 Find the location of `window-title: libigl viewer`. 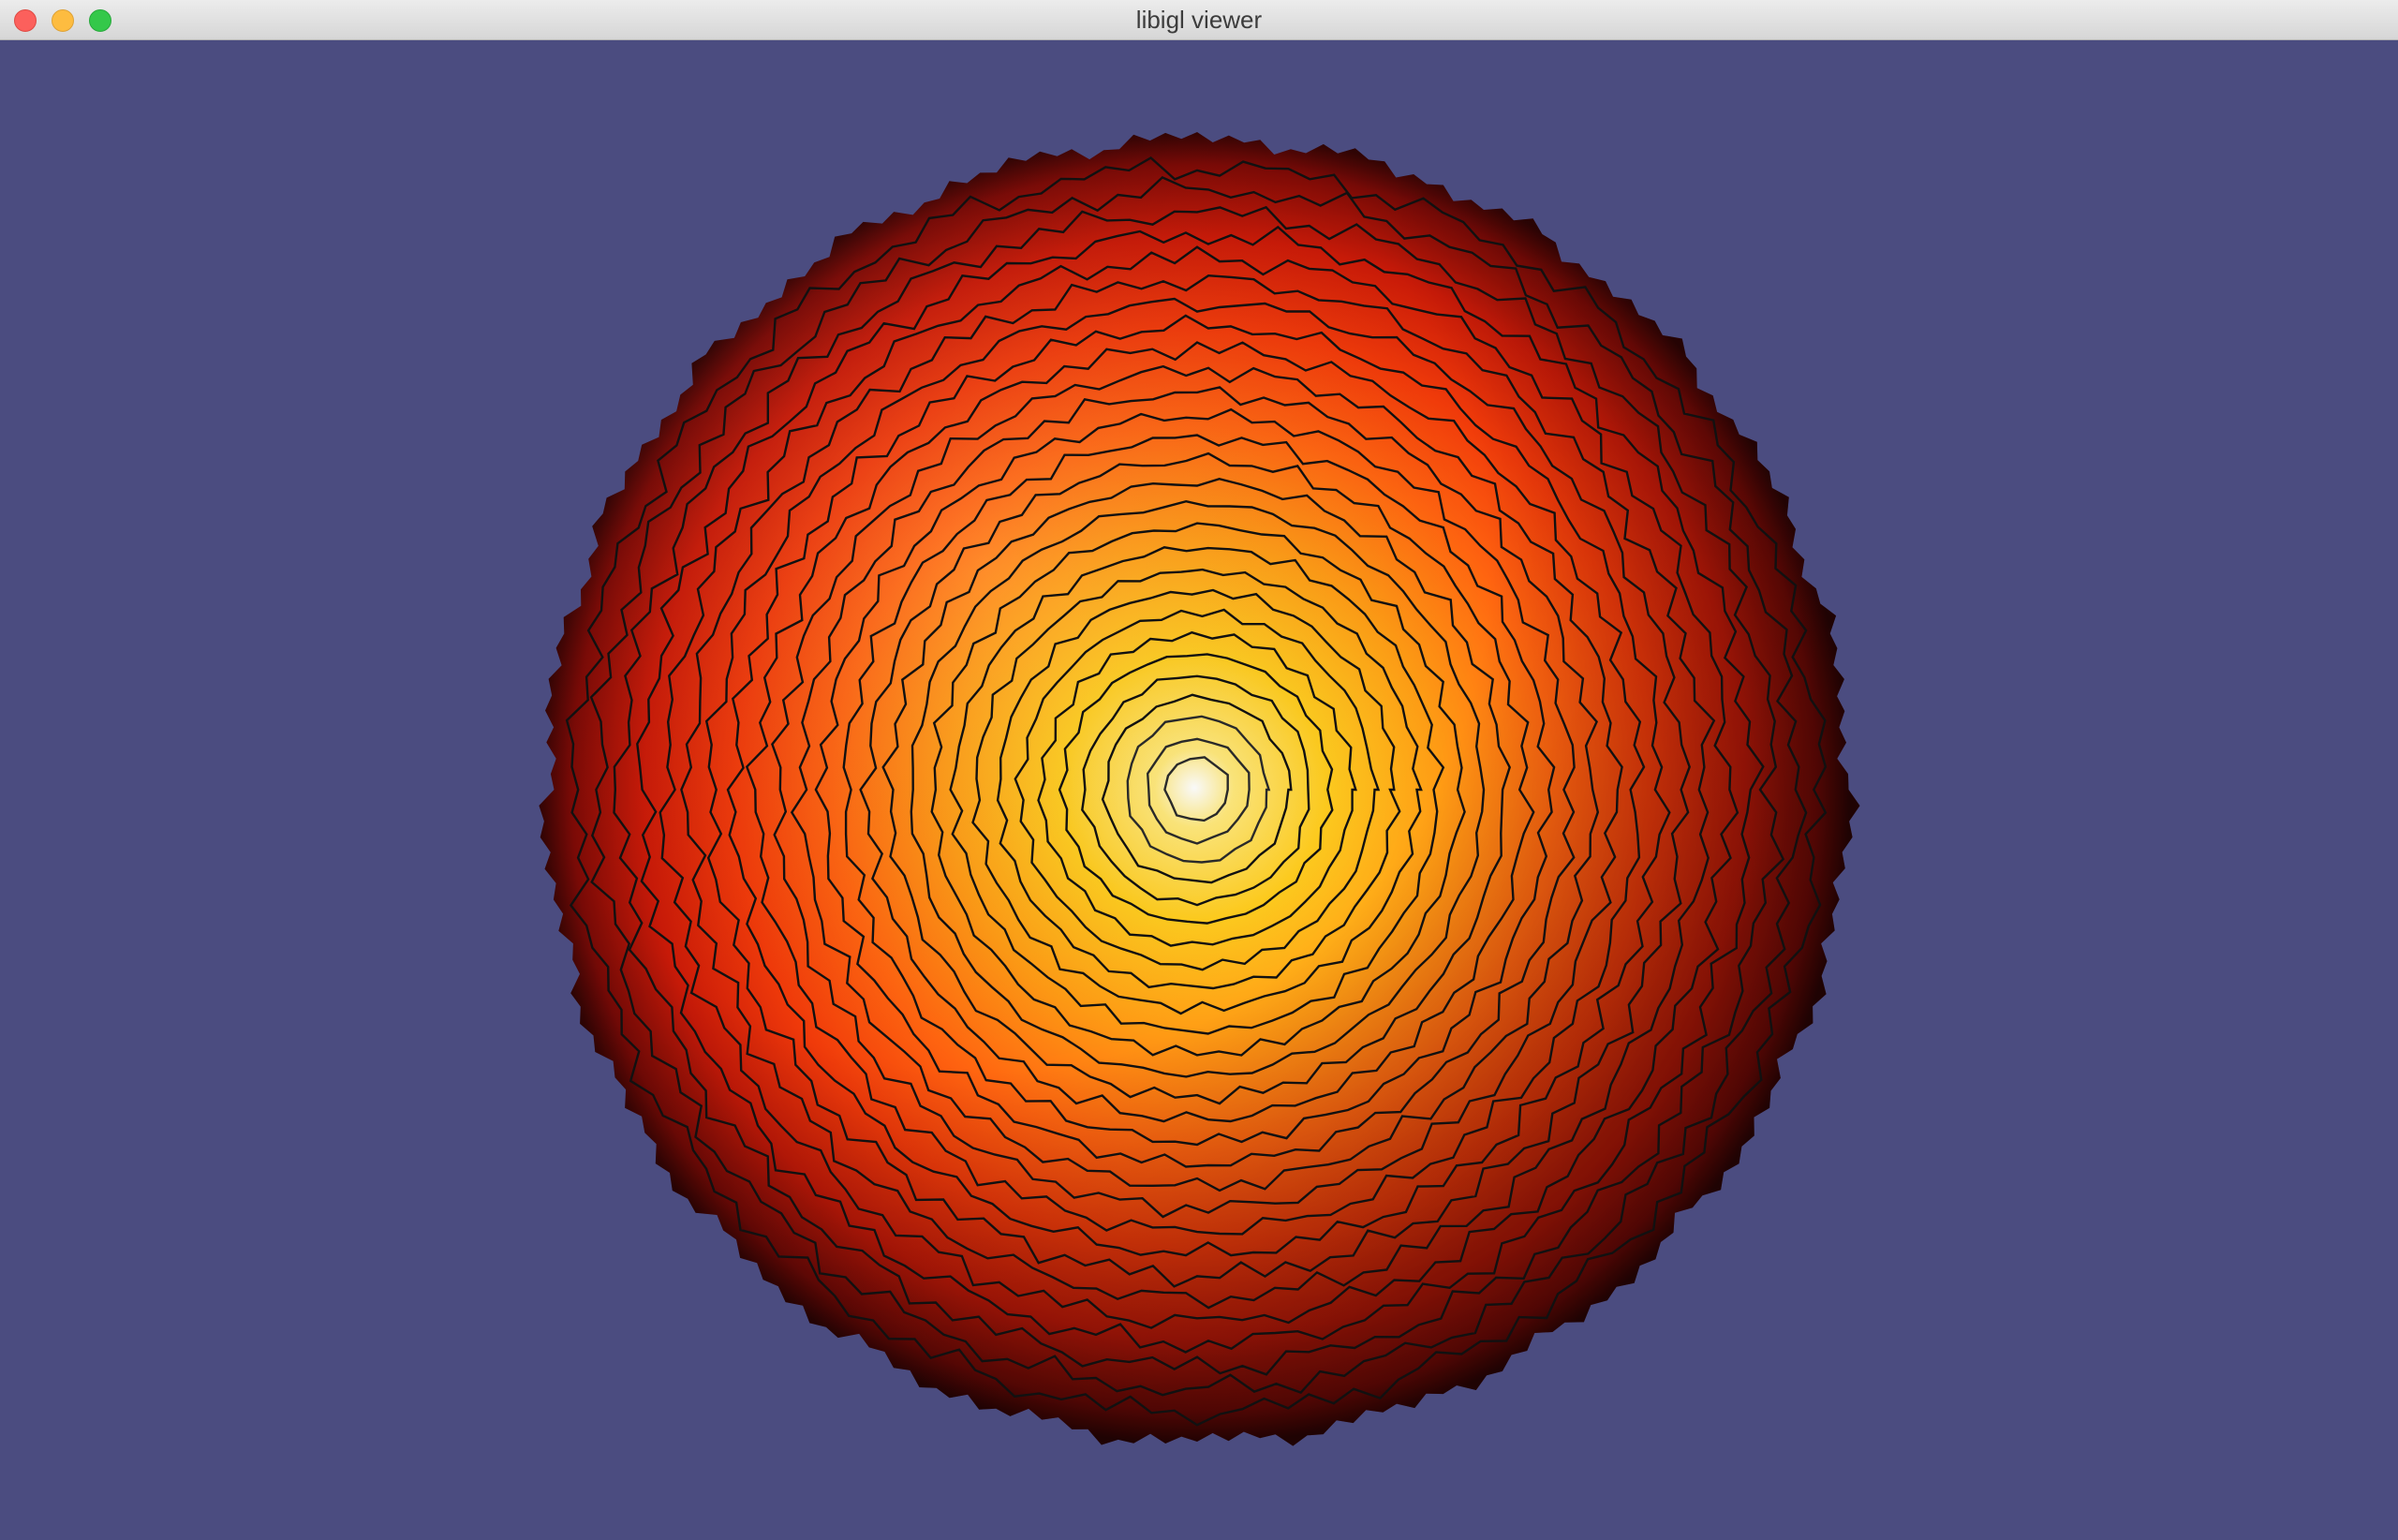

window-title: libigl viewer is located at coordinates (1199, 20).